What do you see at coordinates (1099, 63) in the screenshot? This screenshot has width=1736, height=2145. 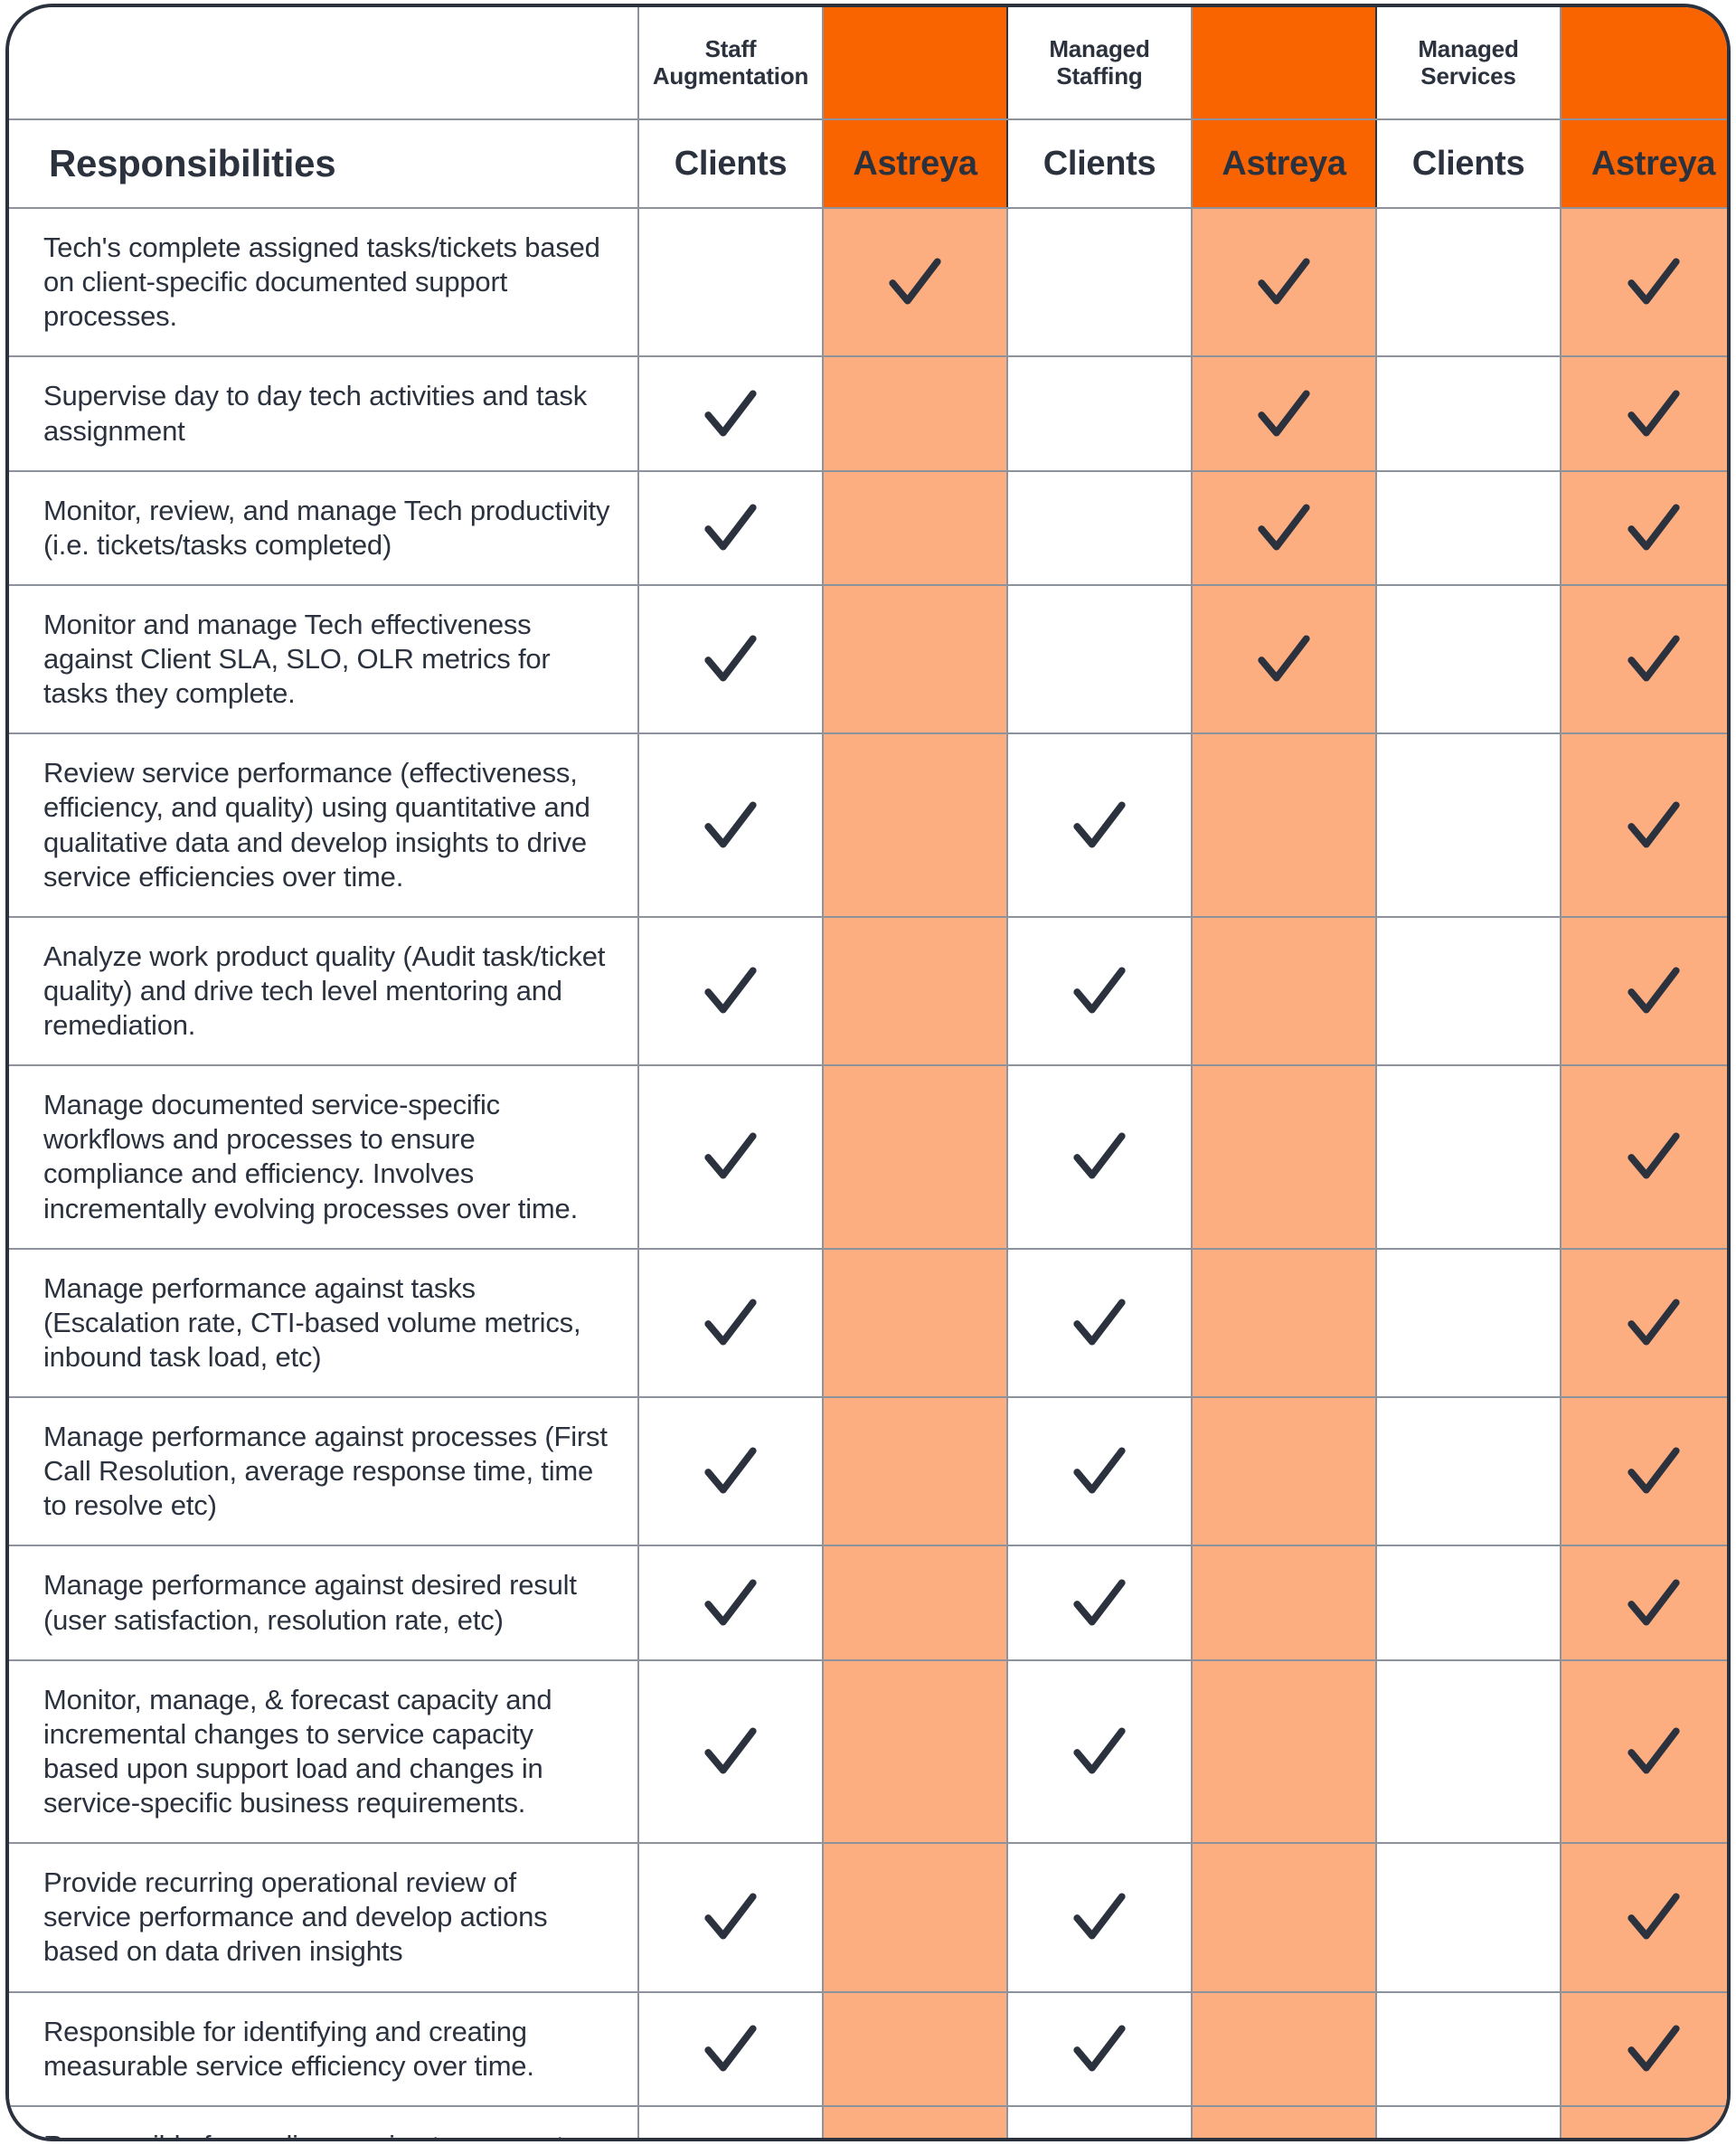 I see `header-group-managed-staffing: Managed Staffing` at bounding box center [1099, 63].